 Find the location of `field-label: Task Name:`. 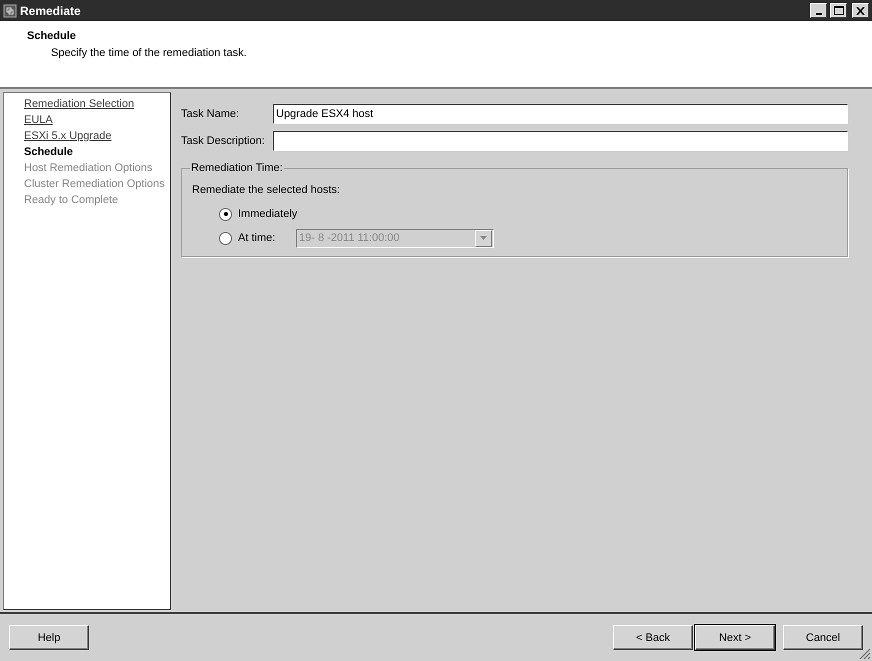

field-label: Task Name: is located at coordinates (210, 113).